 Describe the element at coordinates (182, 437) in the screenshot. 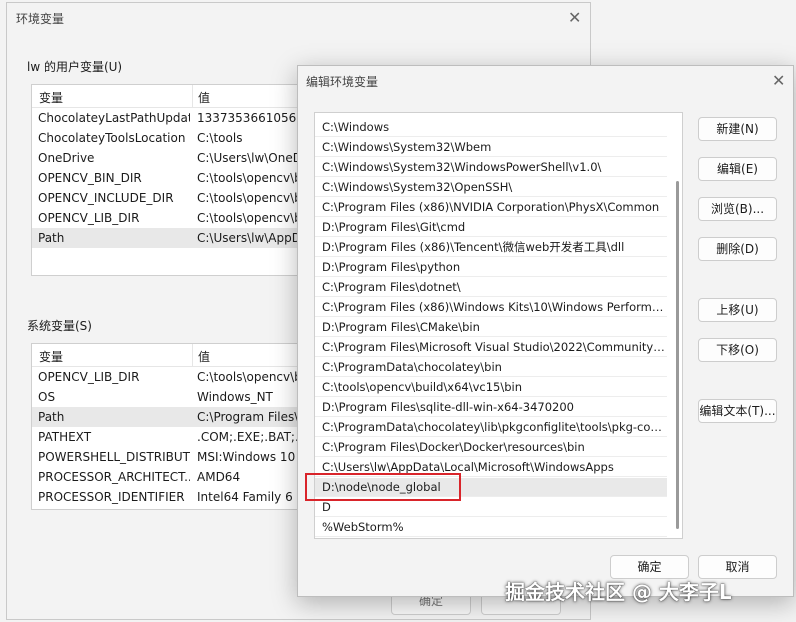

I see `table-row: PATHEXT .COM;.EXE;.BAT;.C` at that location.